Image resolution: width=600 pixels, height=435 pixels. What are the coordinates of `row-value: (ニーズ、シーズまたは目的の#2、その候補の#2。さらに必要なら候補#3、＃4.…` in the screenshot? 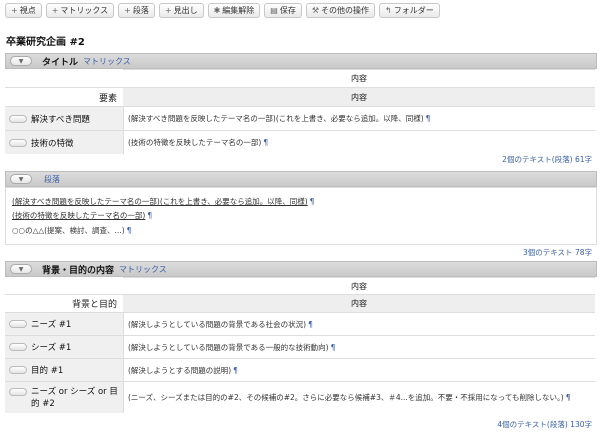 It's located at (359, 397).